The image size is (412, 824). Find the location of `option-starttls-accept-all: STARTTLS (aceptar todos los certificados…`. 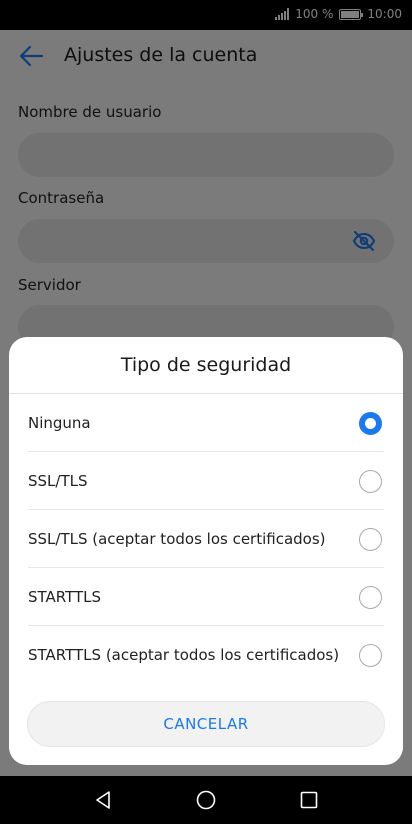

option-starttls-accept-all: STARTTLS (aceptar todos los certificados… is located at coordinates (206, 655).